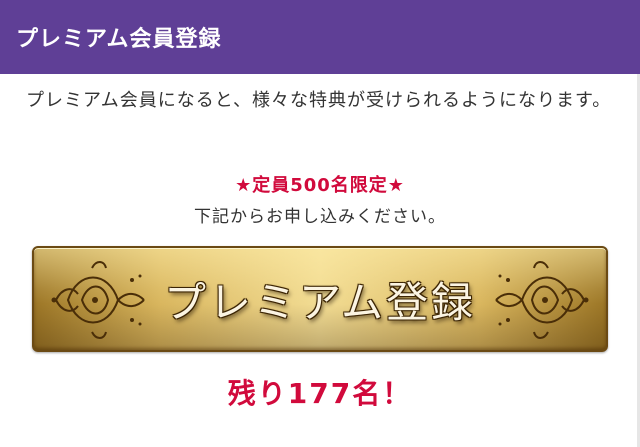 Image resolution: width=640 pixels, height=447 pixels. I want to click on intro-text: プレミアム会員になると、様々な特典が受けられるようになります。, so click(319, 100).